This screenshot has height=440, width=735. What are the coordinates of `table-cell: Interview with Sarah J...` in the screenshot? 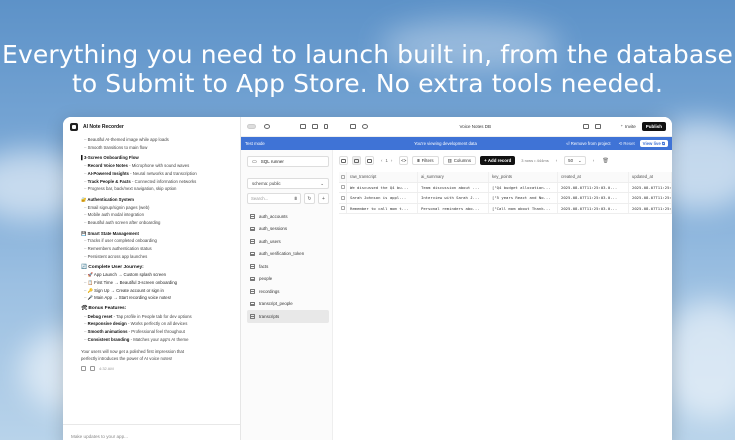 It's located at (453, 198).